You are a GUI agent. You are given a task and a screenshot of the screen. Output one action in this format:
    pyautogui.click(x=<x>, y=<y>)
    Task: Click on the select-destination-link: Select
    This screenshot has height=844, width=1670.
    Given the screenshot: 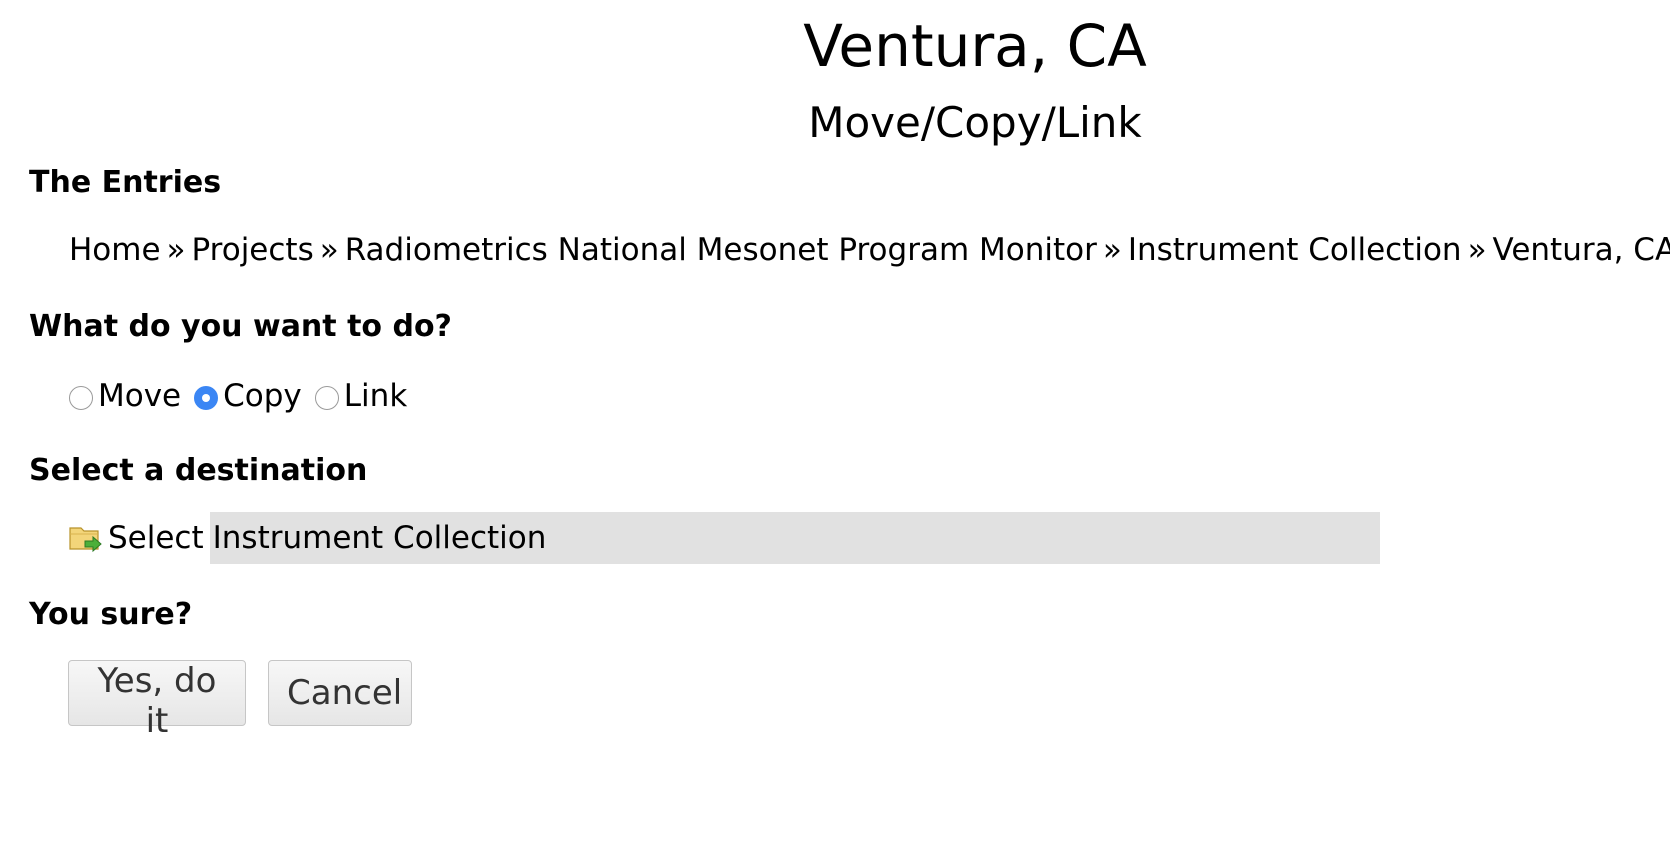 What is the action you would take?
    pyautogui.click(x=156, y=538)
    